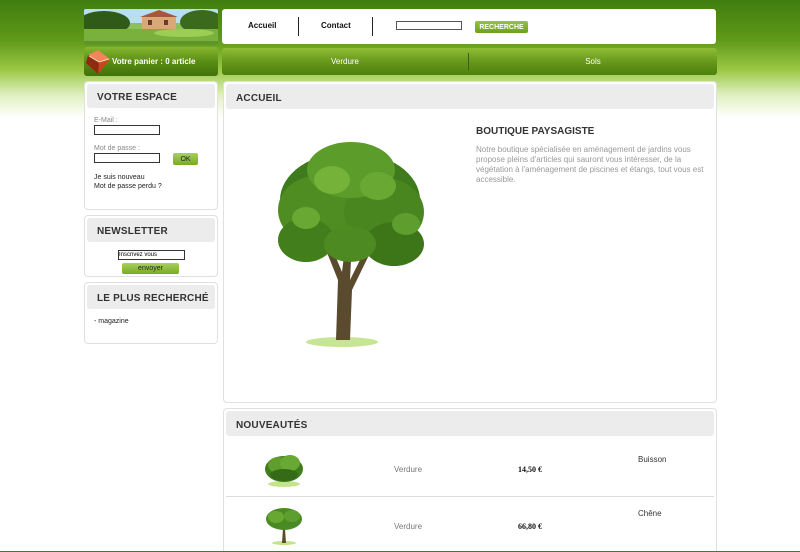 The height and width of the screenshot is (552, 800). Describe the element at coordinates (154, 61) in the screenshot. I see `cart-summary: Votre panier : 0 article` at that location.